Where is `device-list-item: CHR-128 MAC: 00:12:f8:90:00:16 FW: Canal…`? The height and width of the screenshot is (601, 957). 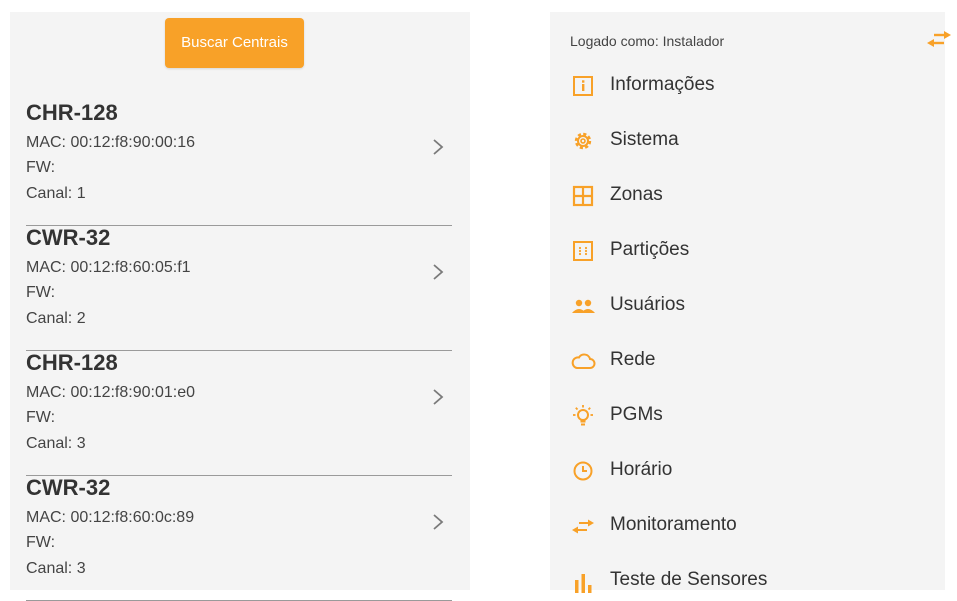 device-list-item: CHR-128 MAC: 00:12:f8:90:00:16 FW: Canal… is located at coordinates (239, 163).